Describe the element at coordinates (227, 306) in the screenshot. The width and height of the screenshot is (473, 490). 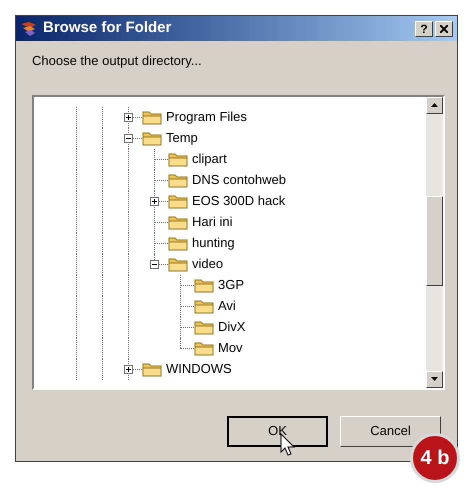
I see `folder-label: Avi` at that location.